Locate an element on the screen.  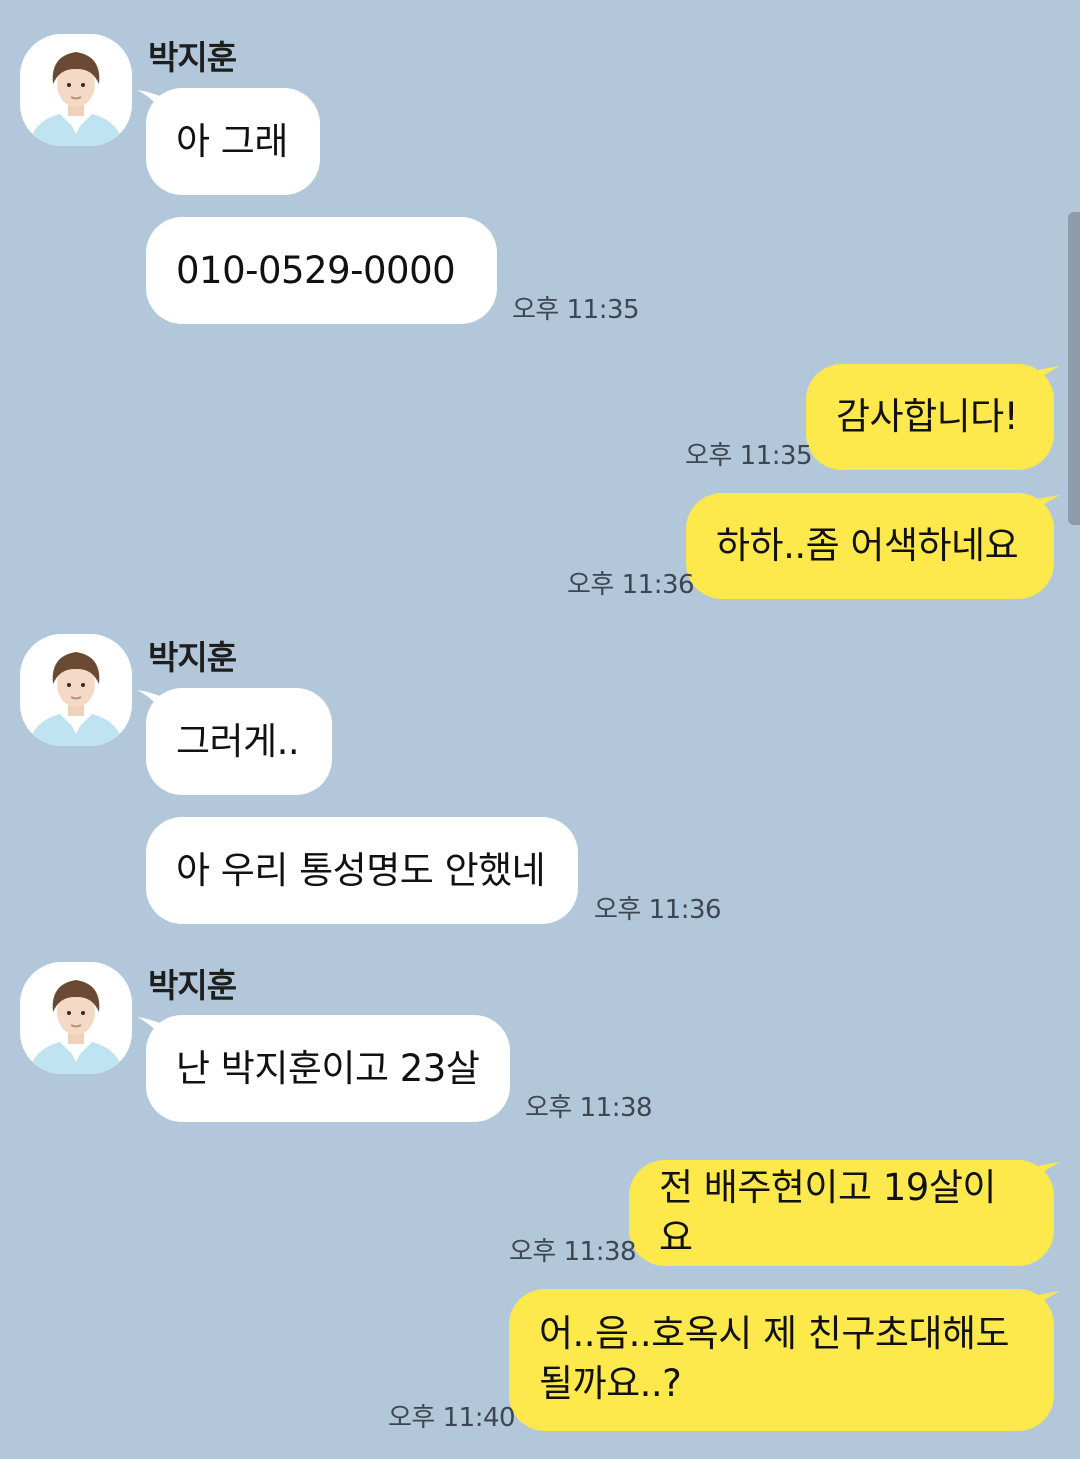
message-timestamp: 오후 11:40 is located at coordinates (452, 1418).